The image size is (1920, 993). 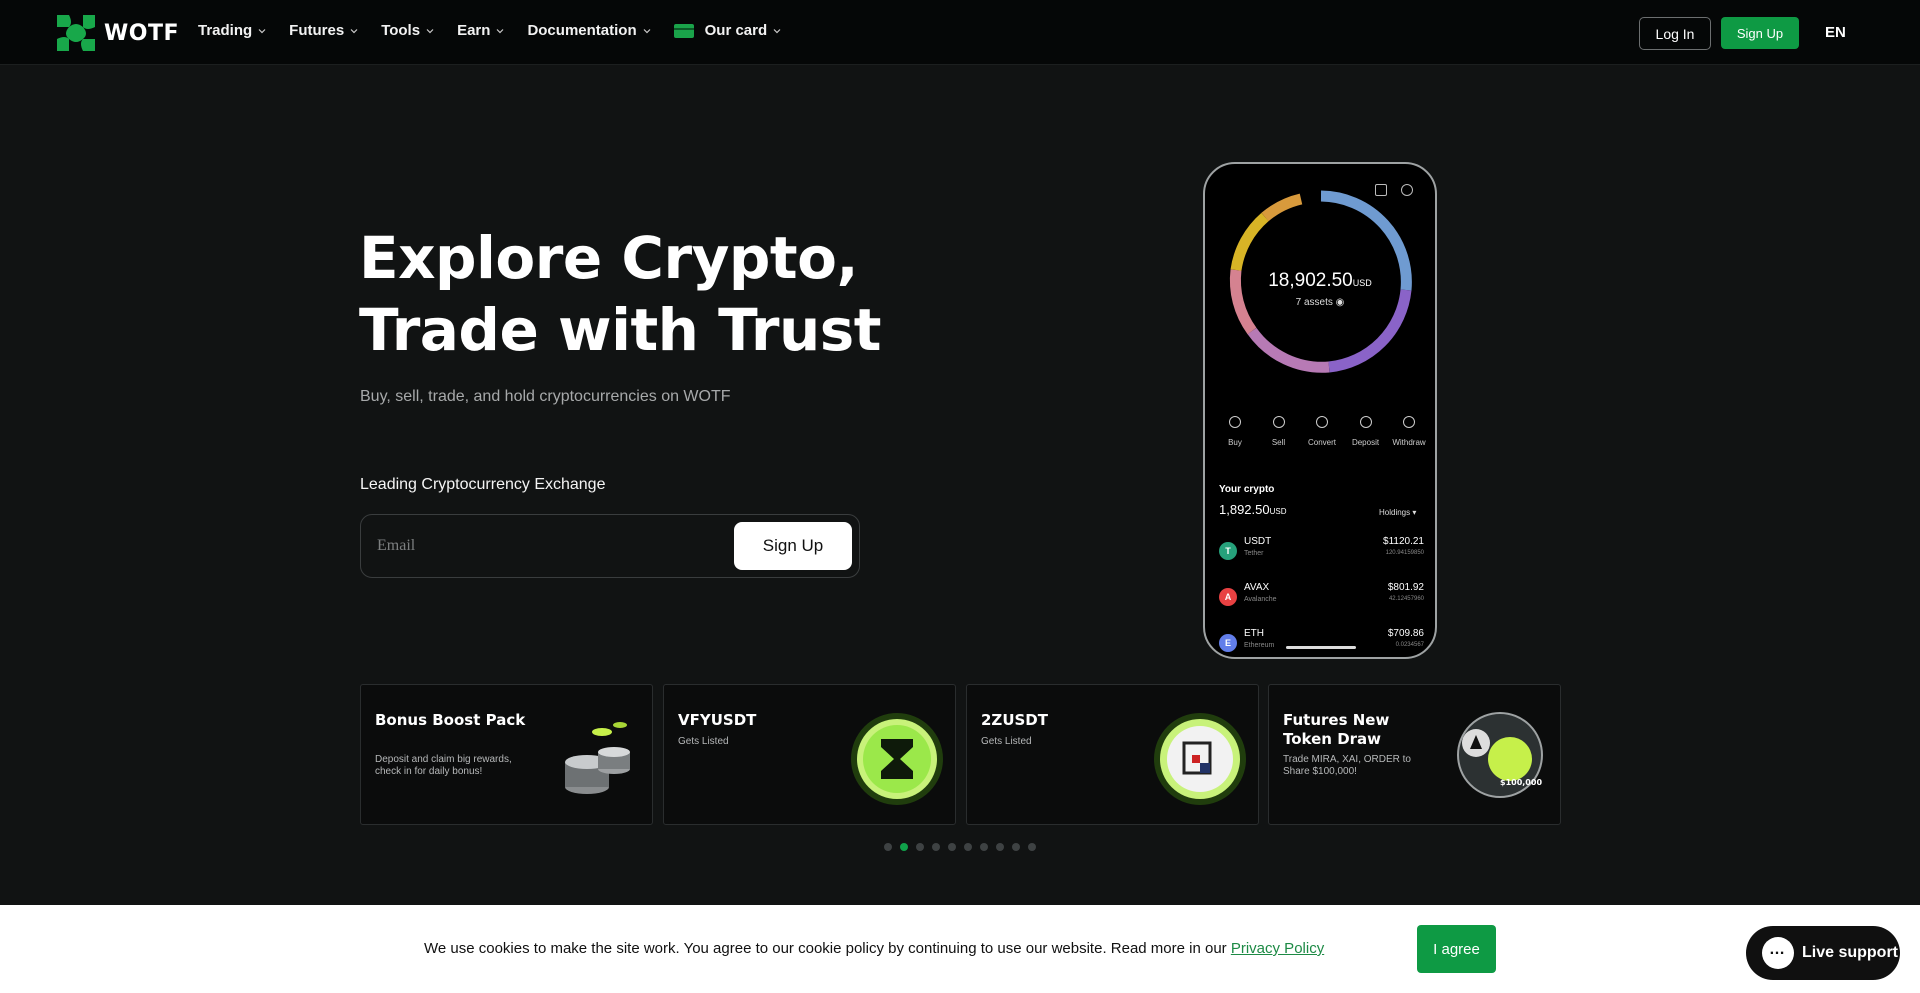 I want to click on login-button: Log In, so click(x=1675, y=33).